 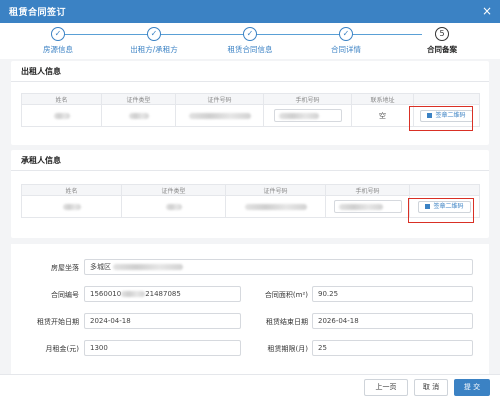 I want to click on step-label: 合同详情, so click(x=346, y=49).